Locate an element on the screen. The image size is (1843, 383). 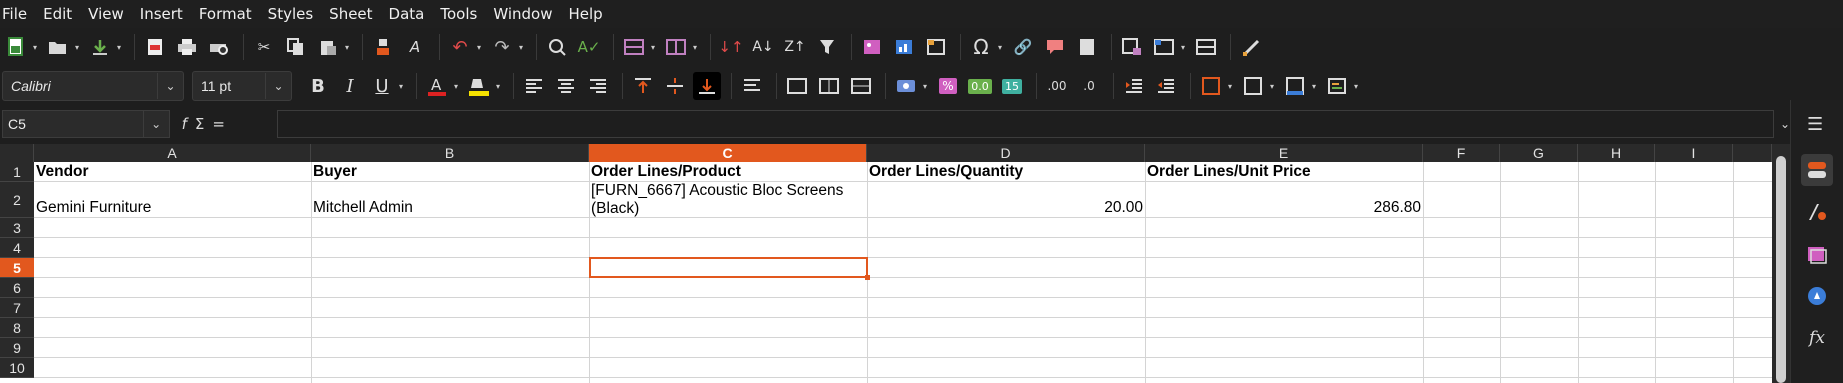
cell-b1: Buyer is located at coordinates (450, 172).